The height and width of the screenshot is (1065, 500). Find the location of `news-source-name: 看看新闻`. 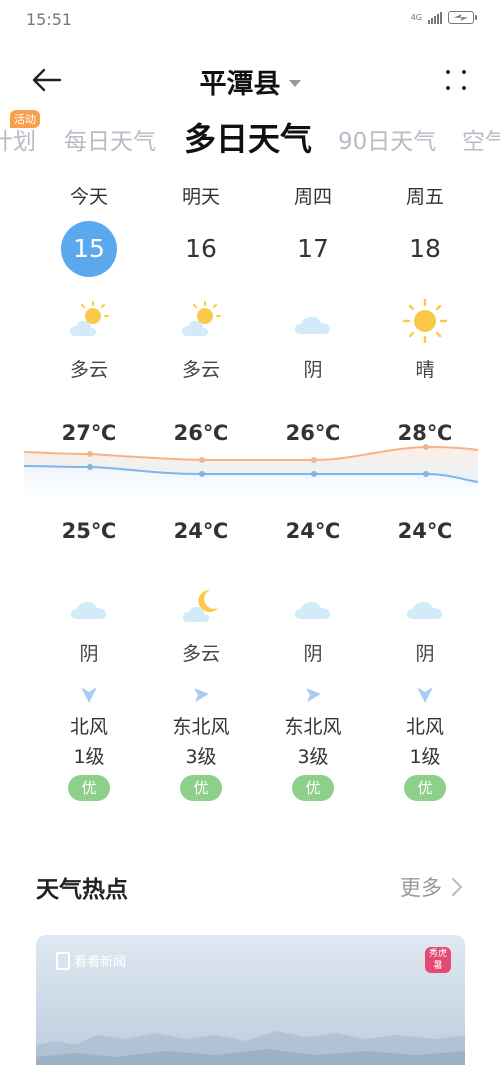

news-source-name: 看看新闻 is located at coordinates (100, 962).